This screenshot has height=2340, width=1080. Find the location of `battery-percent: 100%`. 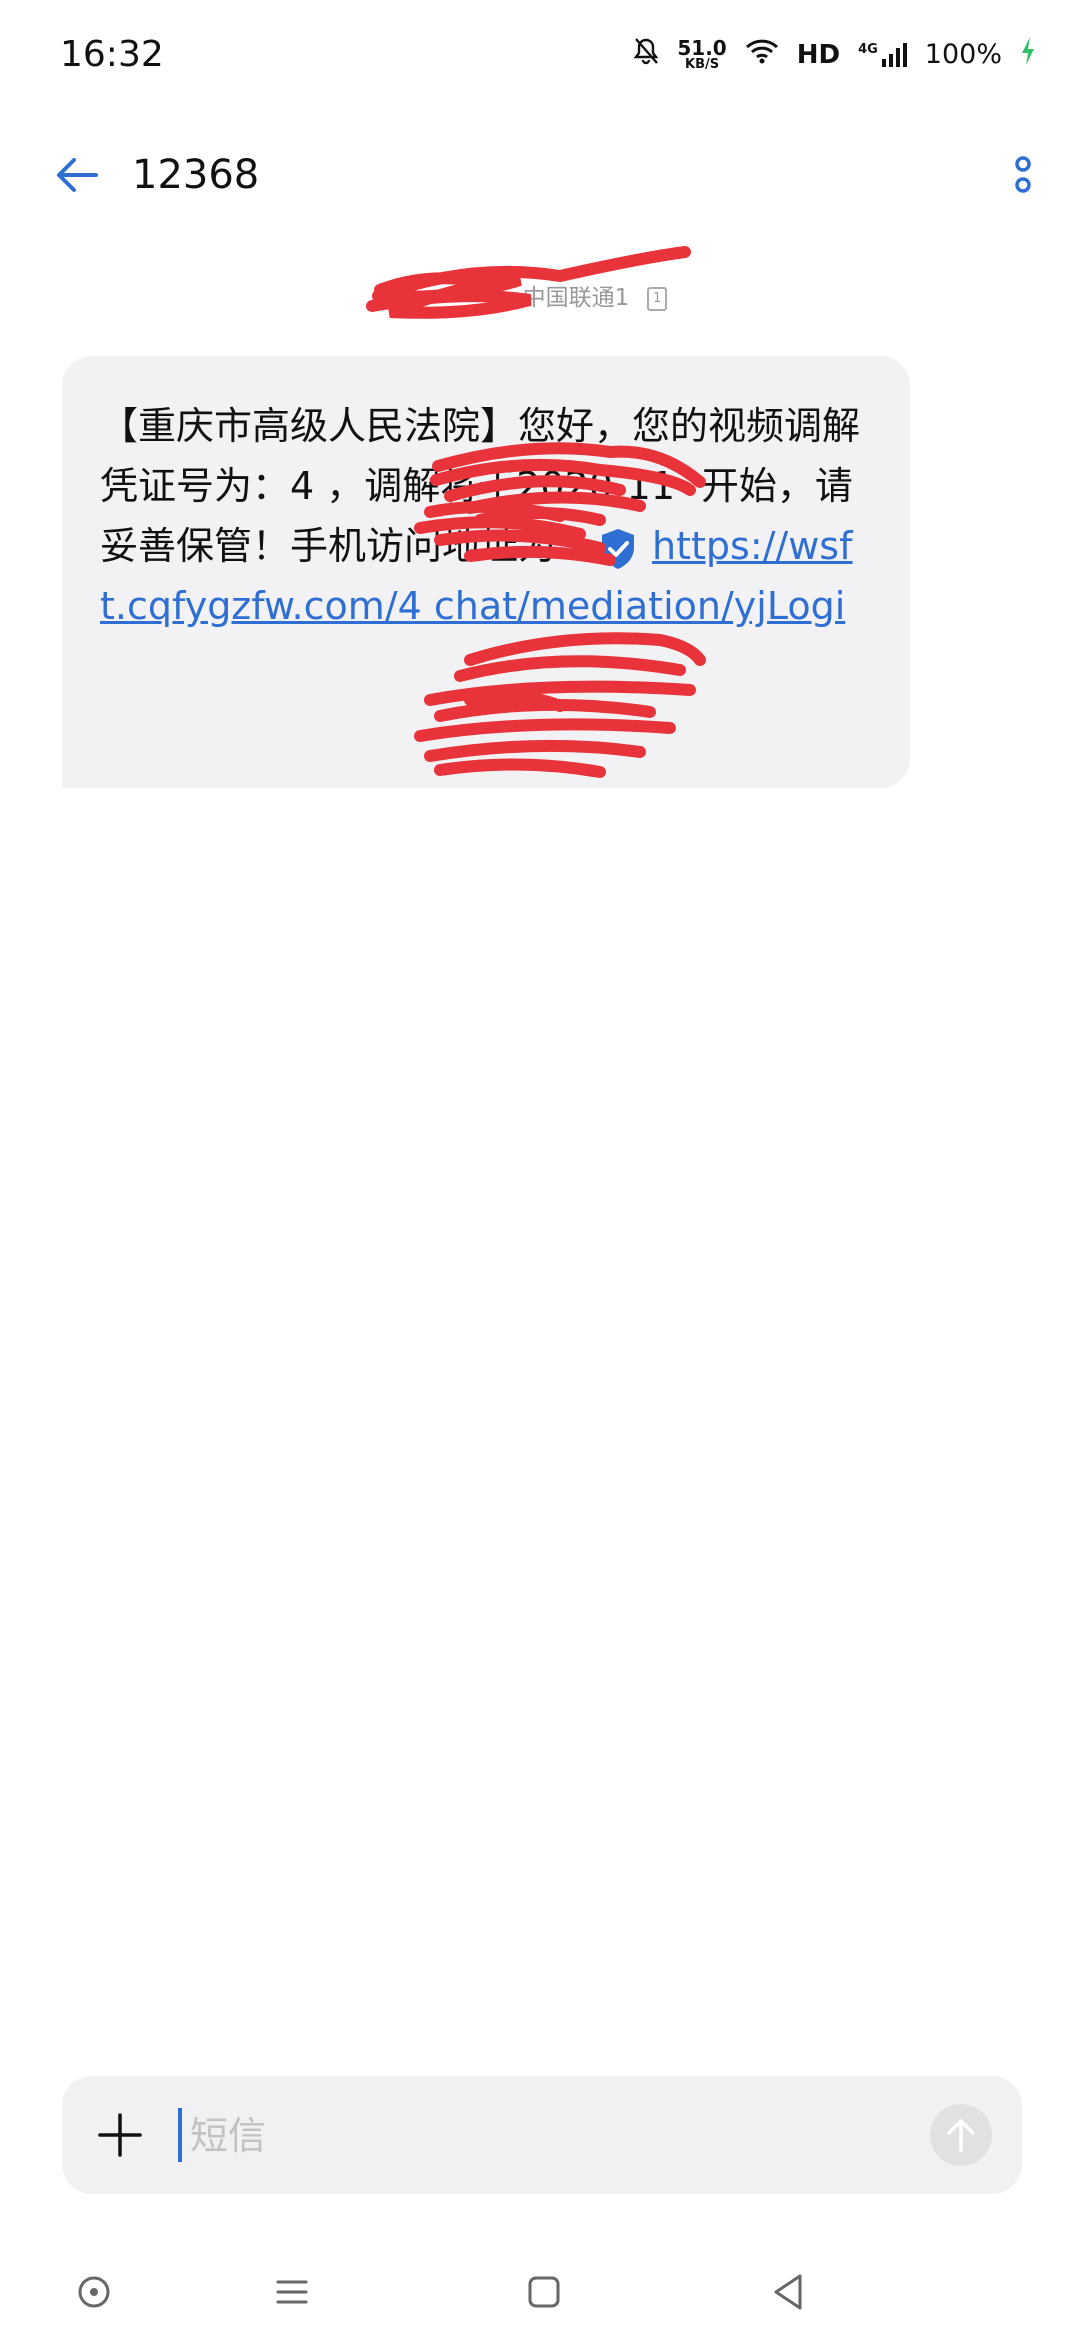

battery-percent: 100% is located at coordinates (963, 54).